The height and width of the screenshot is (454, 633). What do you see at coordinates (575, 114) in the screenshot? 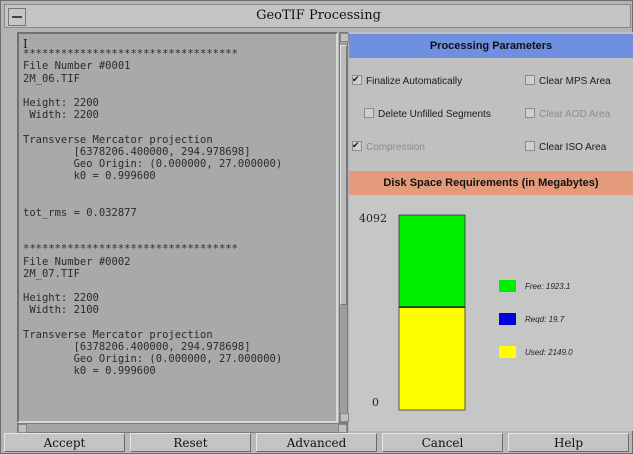
I see `checkbox-label: Clear AOD Area` at bounding box center [575, 114].